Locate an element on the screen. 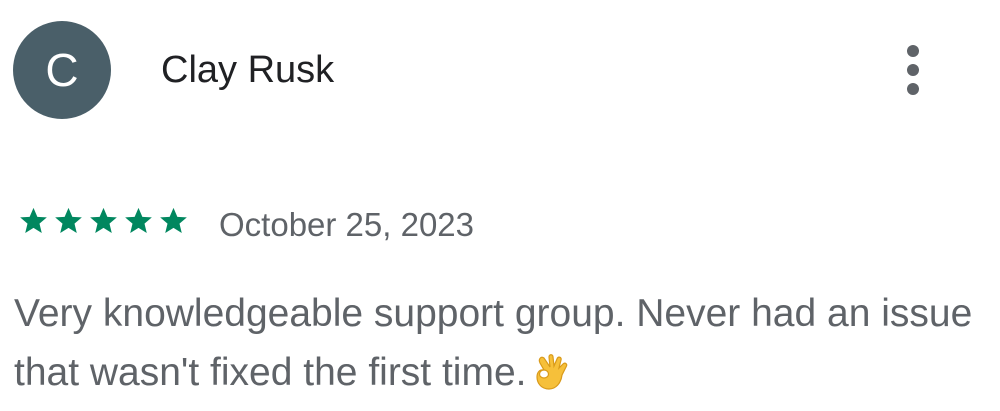  star-rating is located at coordinates (103, 221).